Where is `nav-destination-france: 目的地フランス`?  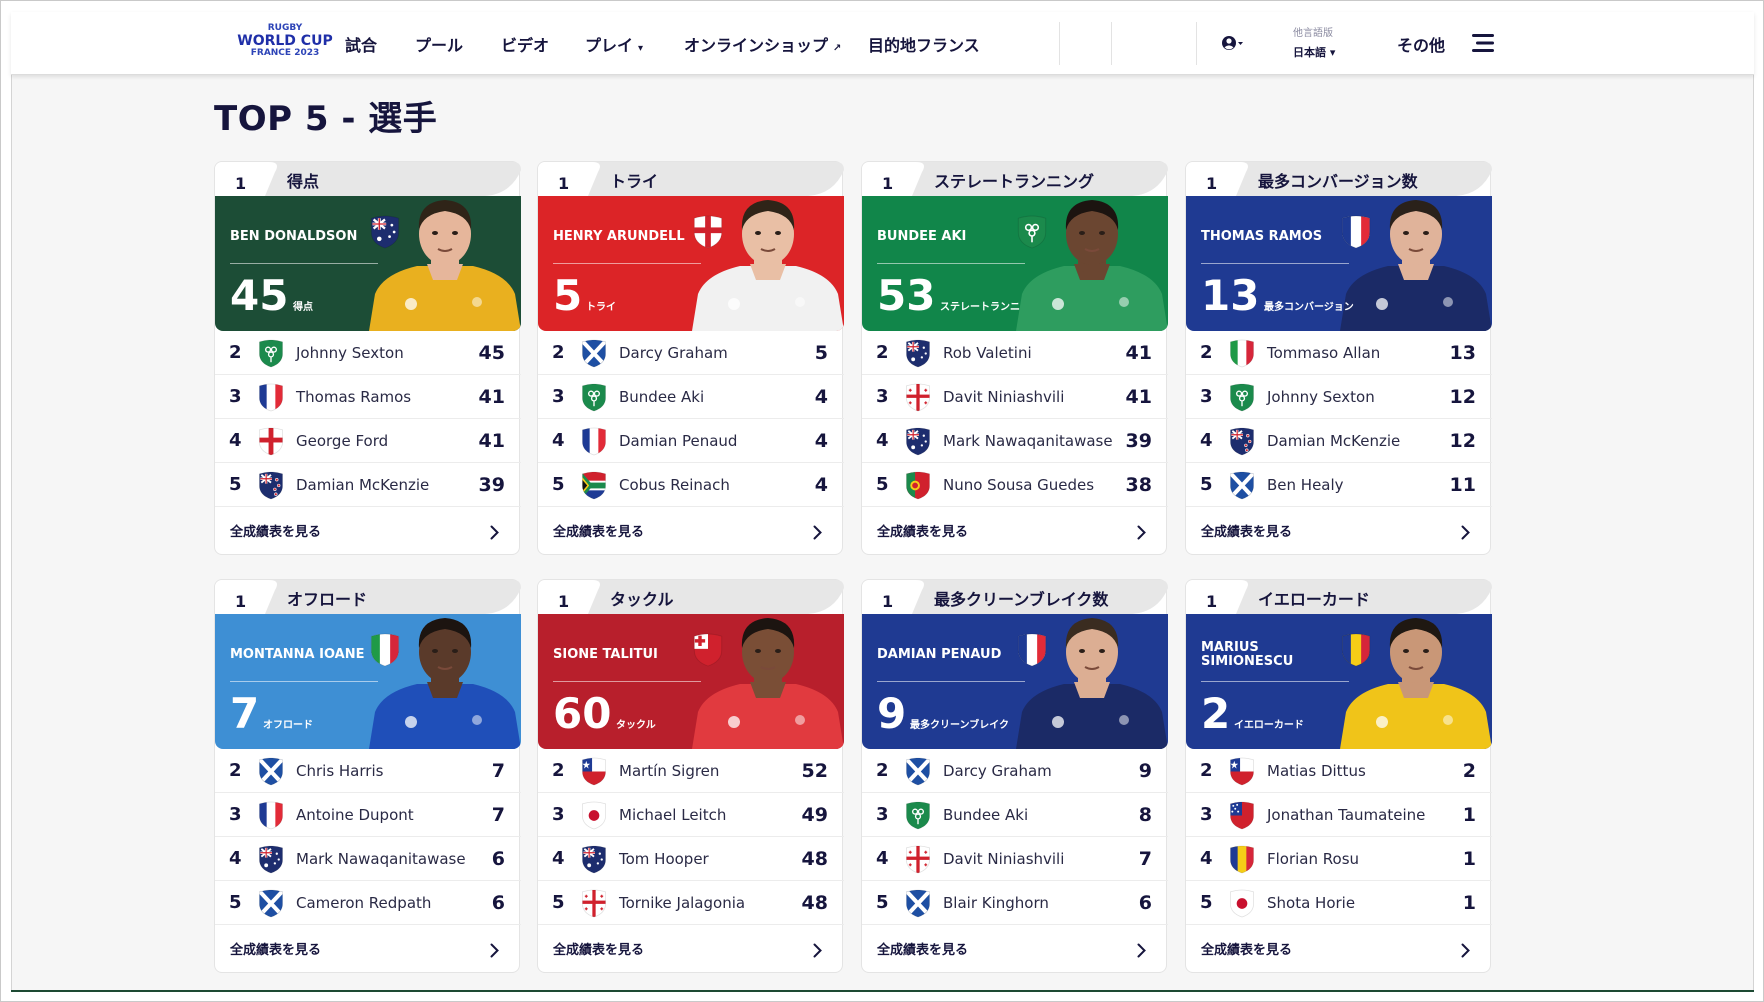
nav-destination-france: 目的地フランス is located at coordinates (924, 44).